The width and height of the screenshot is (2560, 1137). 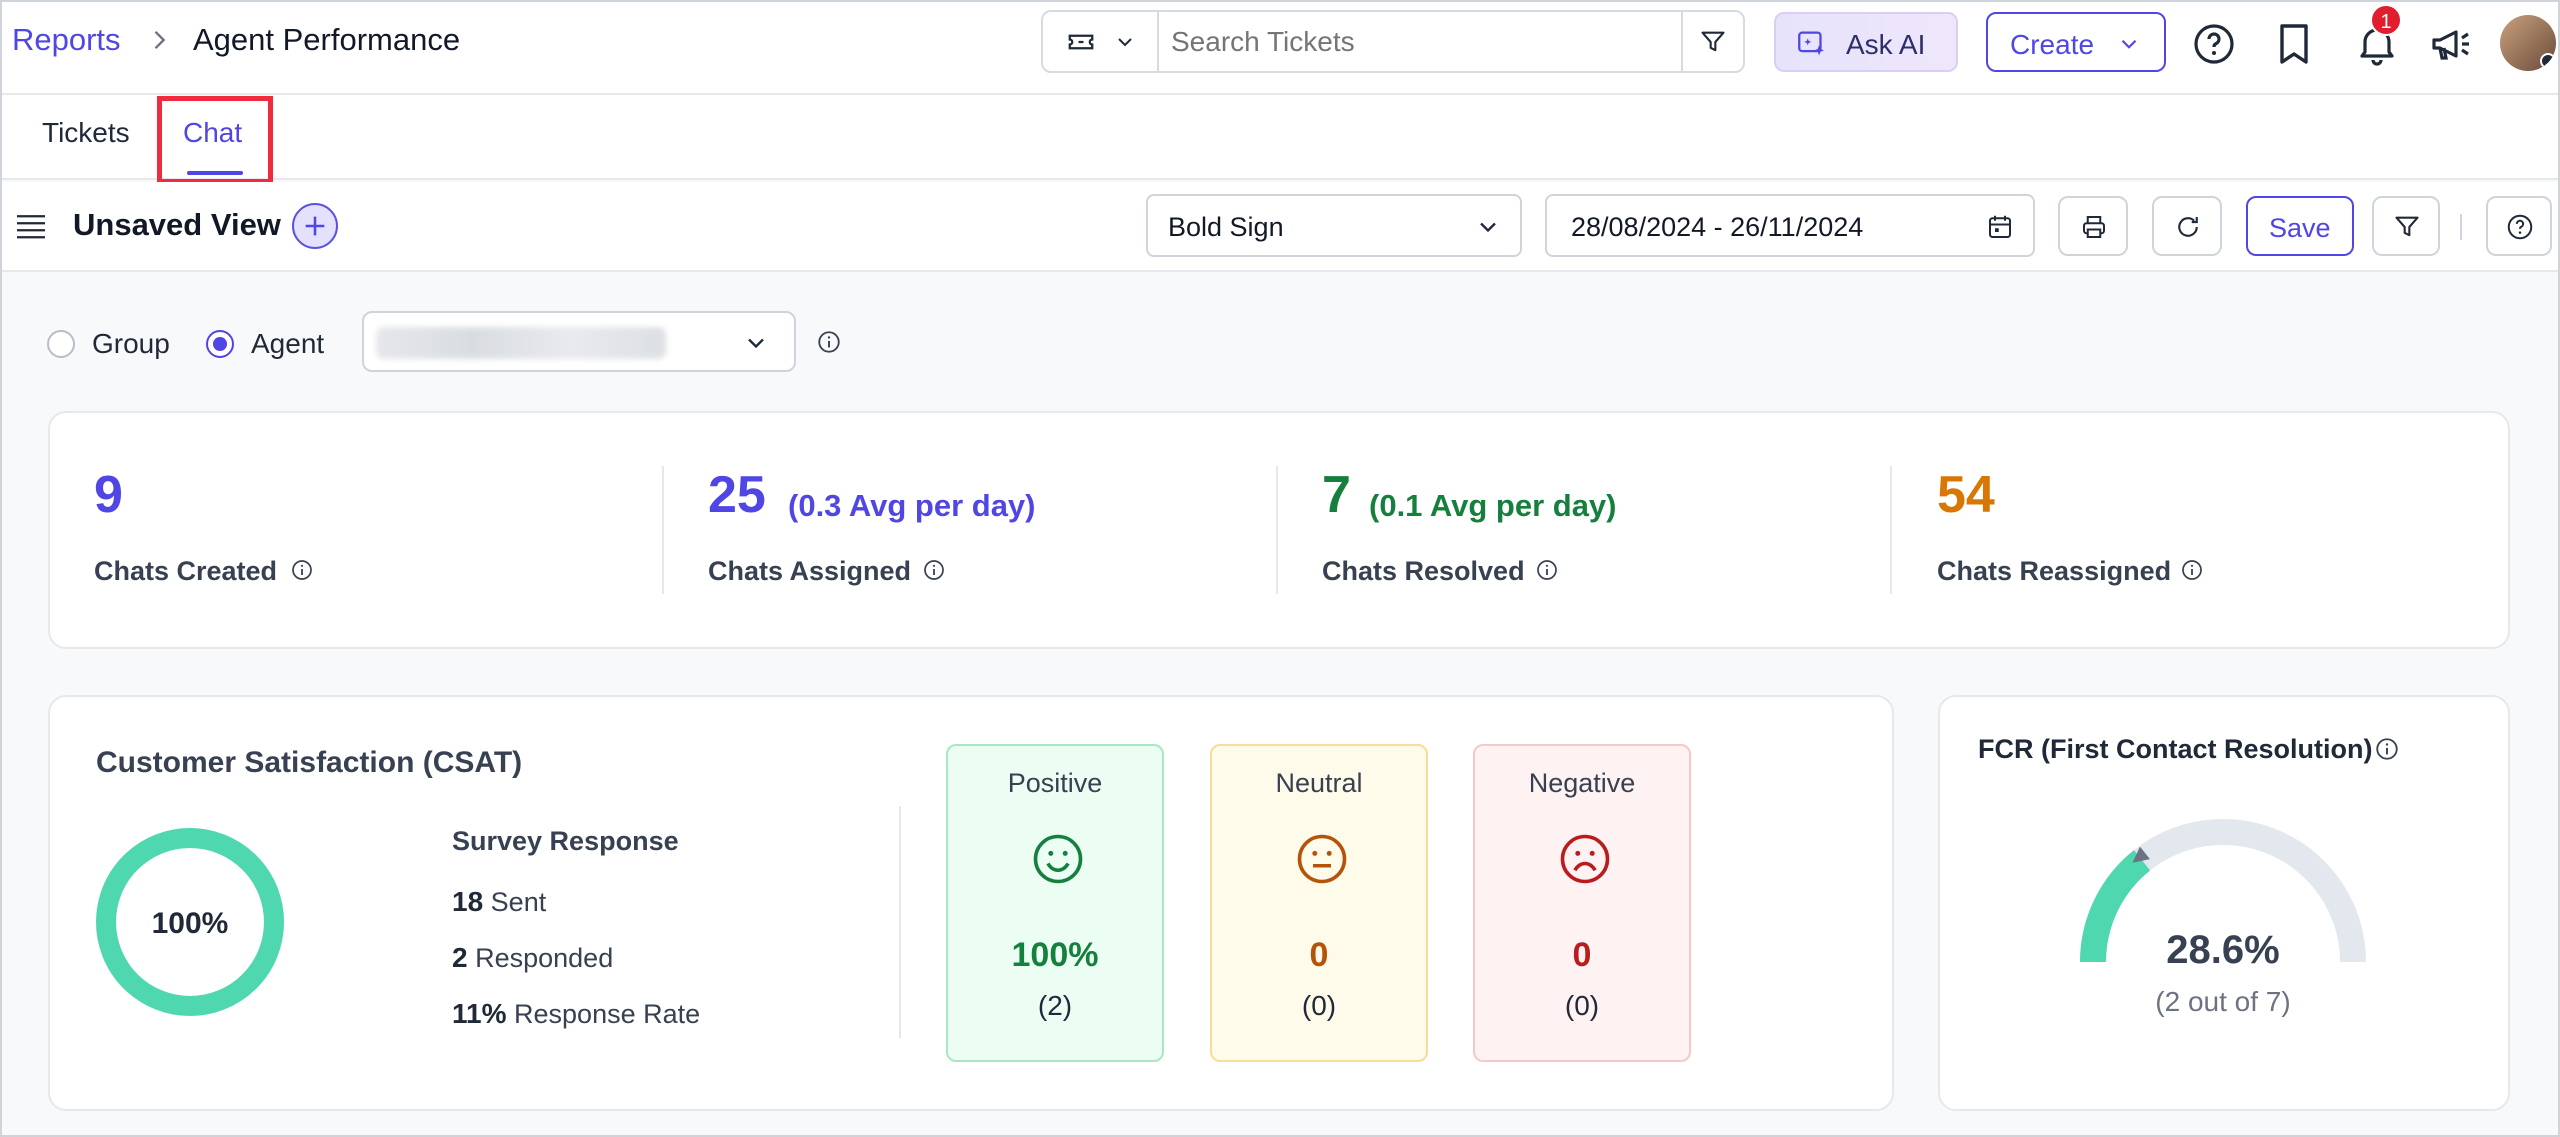 I want to click on chats-created-label: Chats Created, so click(x=186, y=571).